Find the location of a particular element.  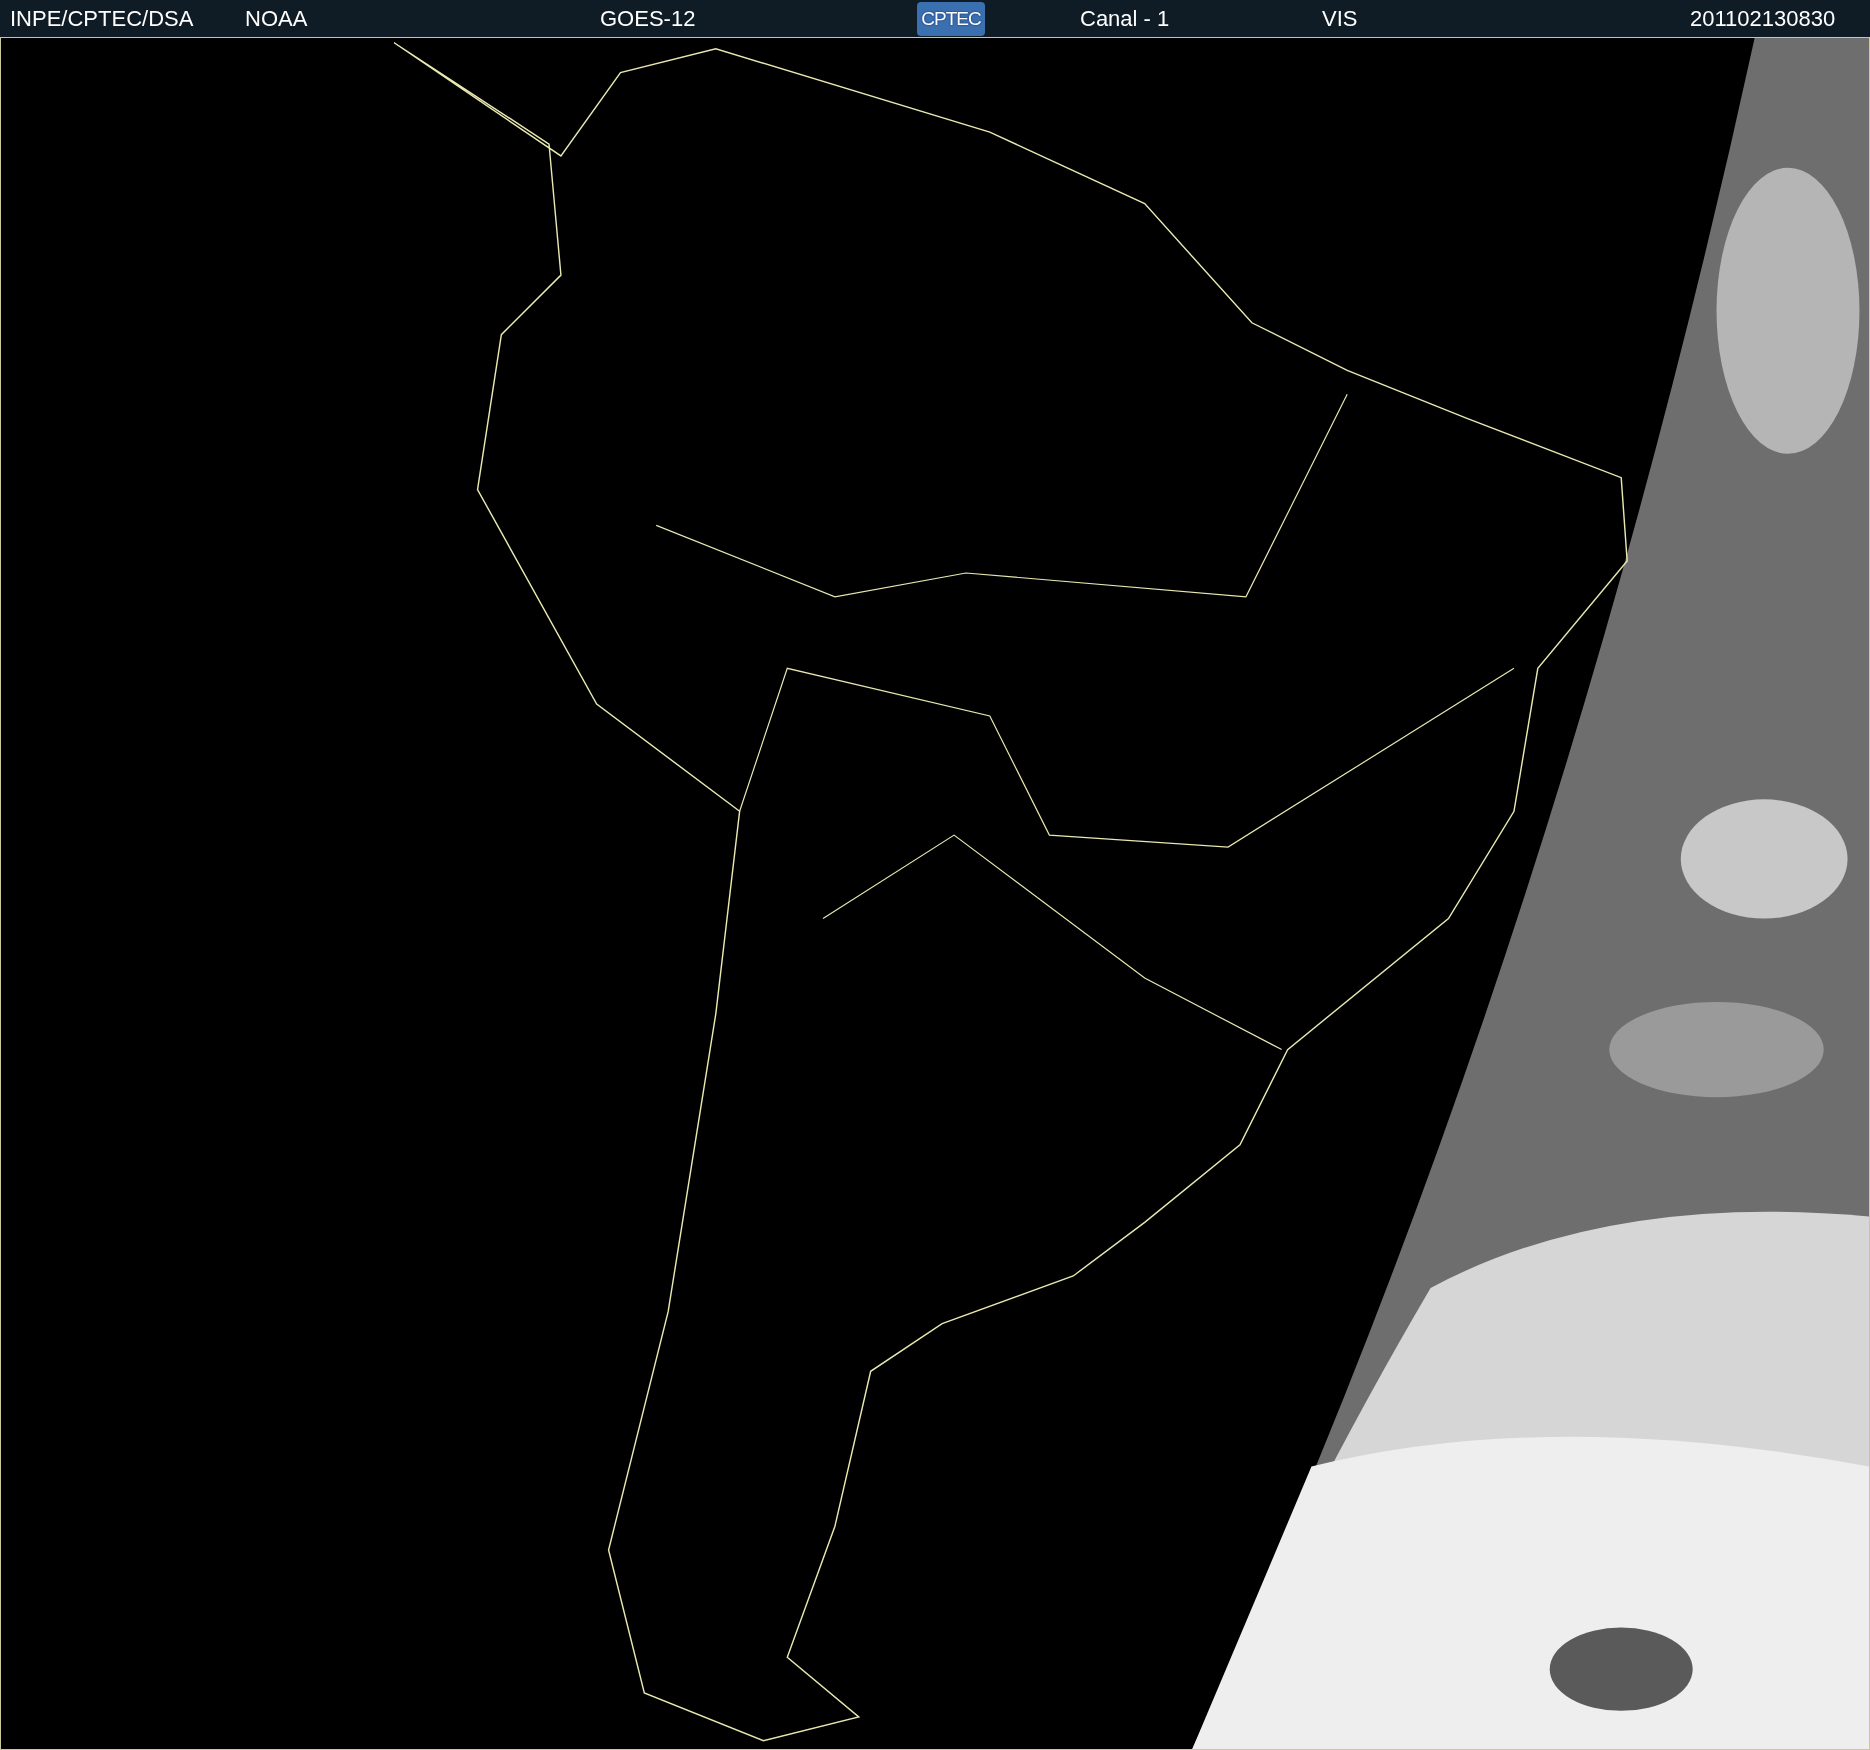

header-label: GOES-12 is located at coordinates (648, 18).